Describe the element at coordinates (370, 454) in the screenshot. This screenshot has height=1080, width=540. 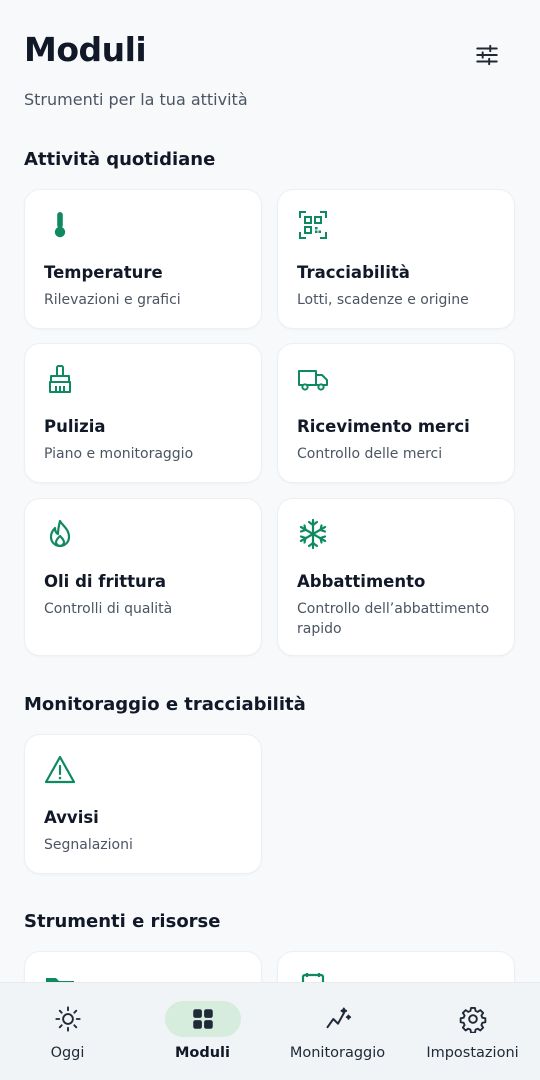
I see `card-description: Controllo delle merci` at that location.